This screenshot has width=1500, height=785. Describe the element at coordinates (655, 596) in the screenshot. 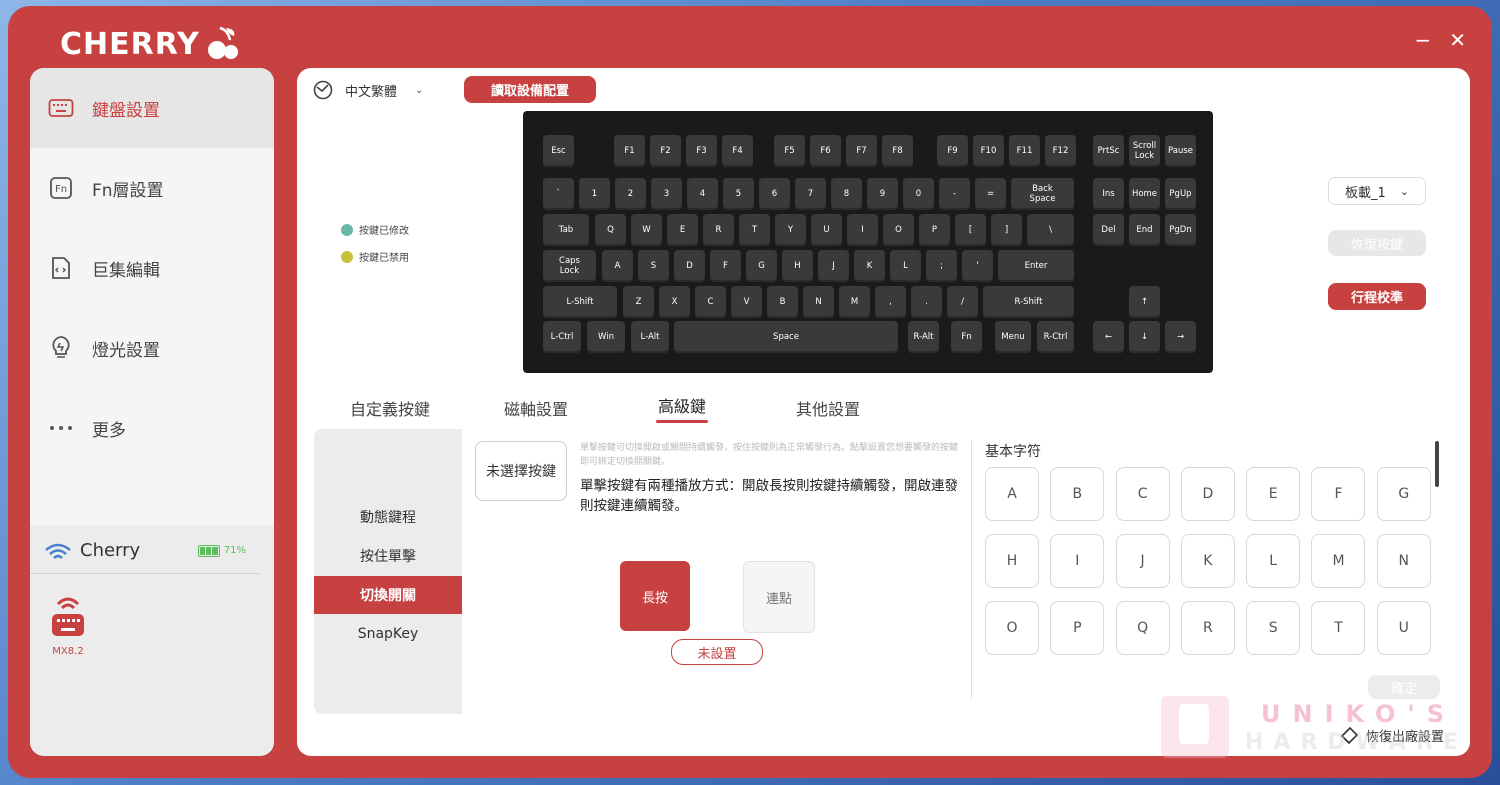

I see `hold-mode-button: 長按` at that location.